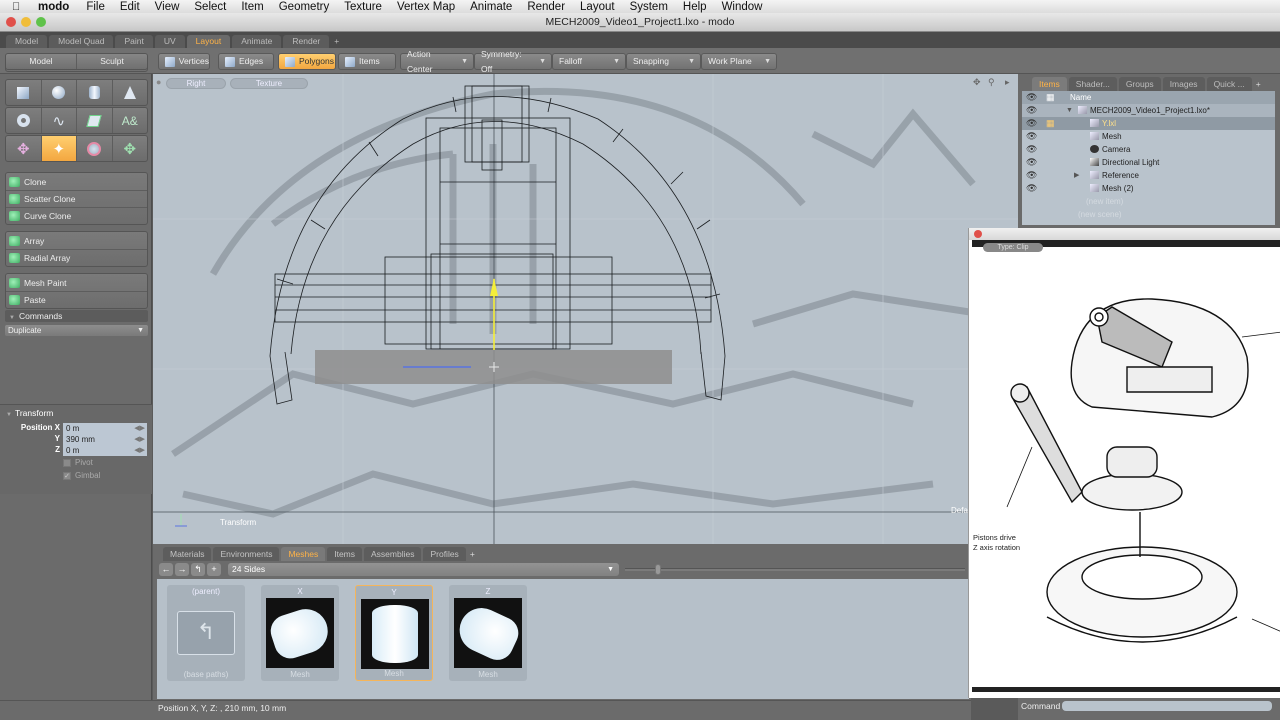 Image resolution: width=1280 pixels, height=720 pixels. What do you see at coordinates (58, 148) in the screenshot?
I see `transform-tool-icon: ✦` at bounding box center [58, 148].